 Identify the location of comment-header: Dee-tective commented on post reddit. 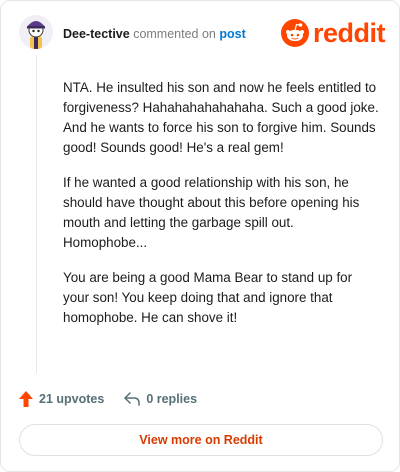
(202, 35).